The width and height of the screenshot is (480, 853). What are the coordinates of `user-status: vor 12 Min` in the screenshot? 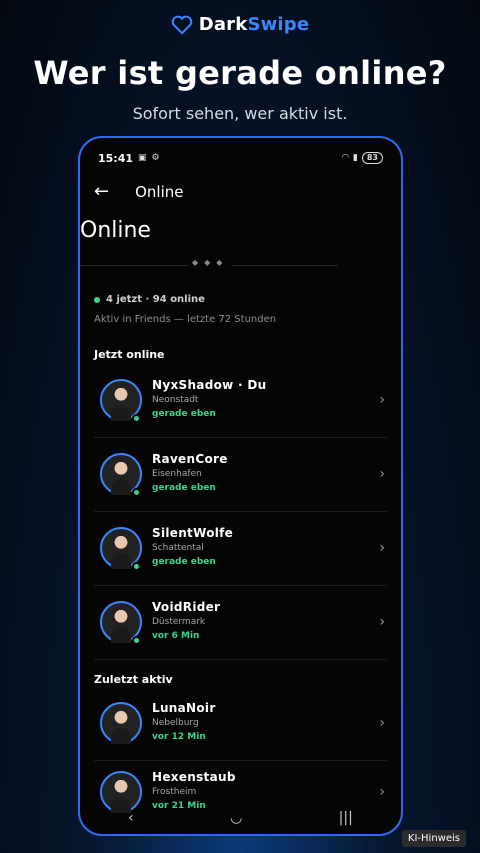 It's located at (179, 737).